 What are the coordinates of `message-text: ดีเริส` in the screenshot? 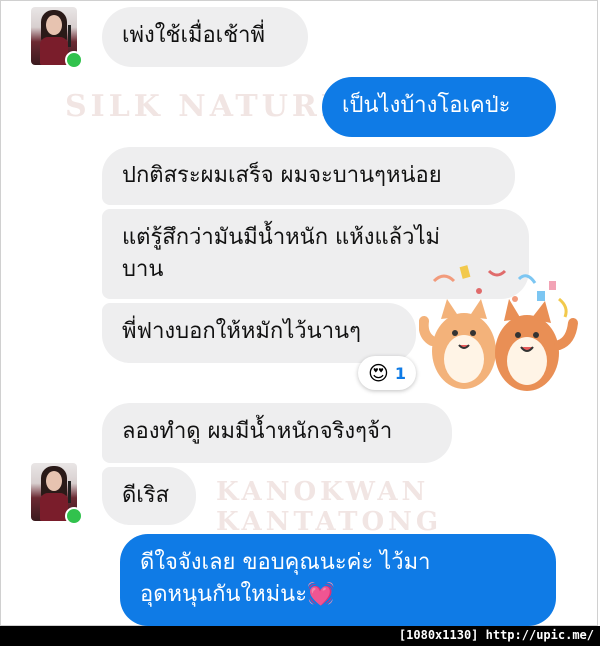 It's located at (146, 495).